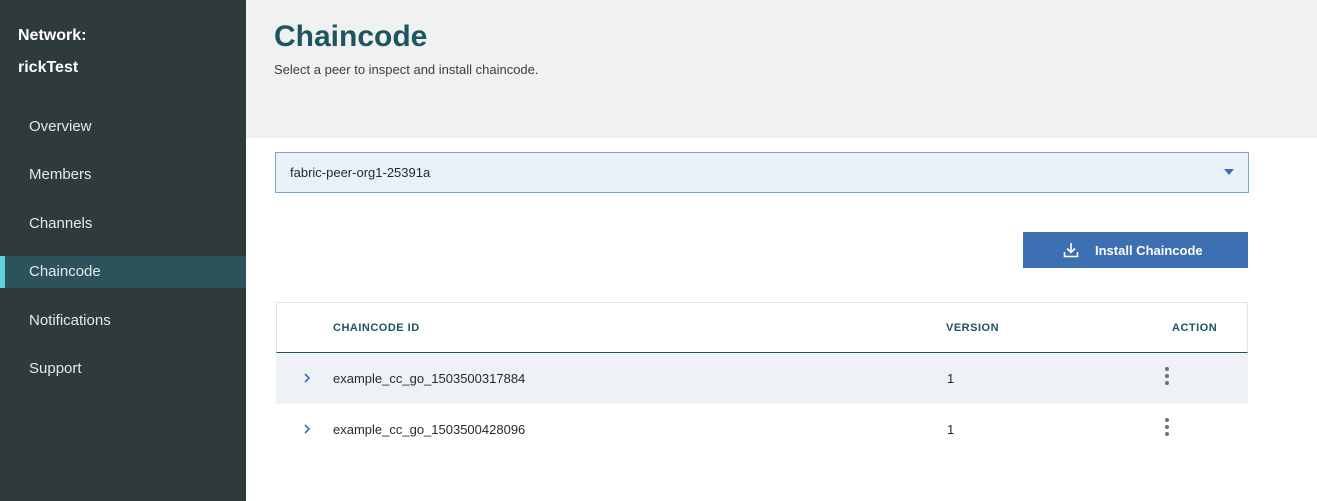 The image size is (1317, 501). What do you see at coordinates (52, 52) in the screenshot?
I see `network-title: Network: rickTest` at bounding box center [52, 52].